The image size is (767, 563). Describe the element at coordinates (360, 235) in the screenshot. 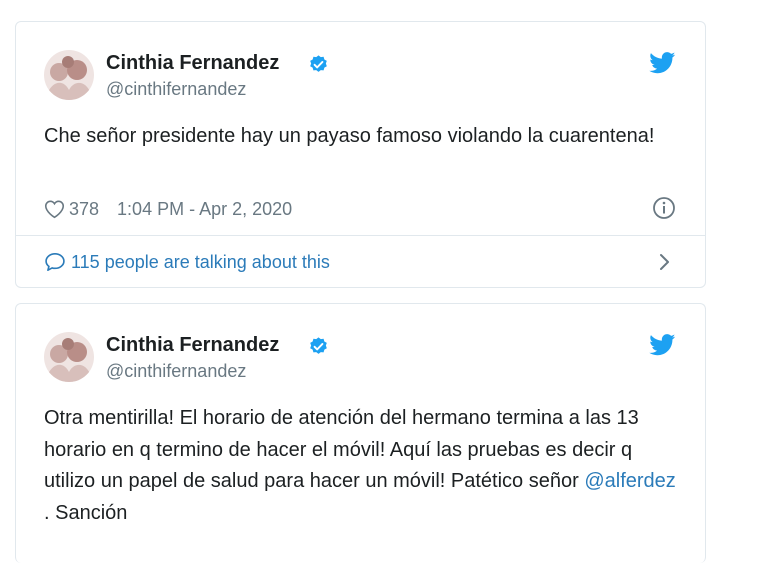

I see `divider` at that location.